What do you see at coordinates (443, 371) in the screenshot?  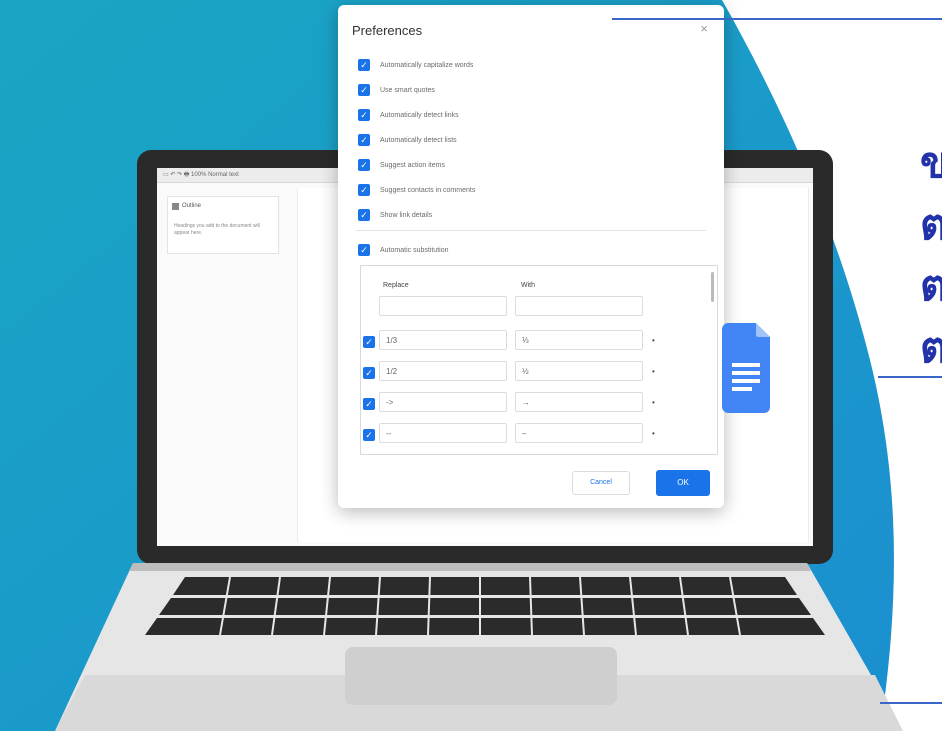 I see `replace-input: 1/2` at bounding box center [443, 371].